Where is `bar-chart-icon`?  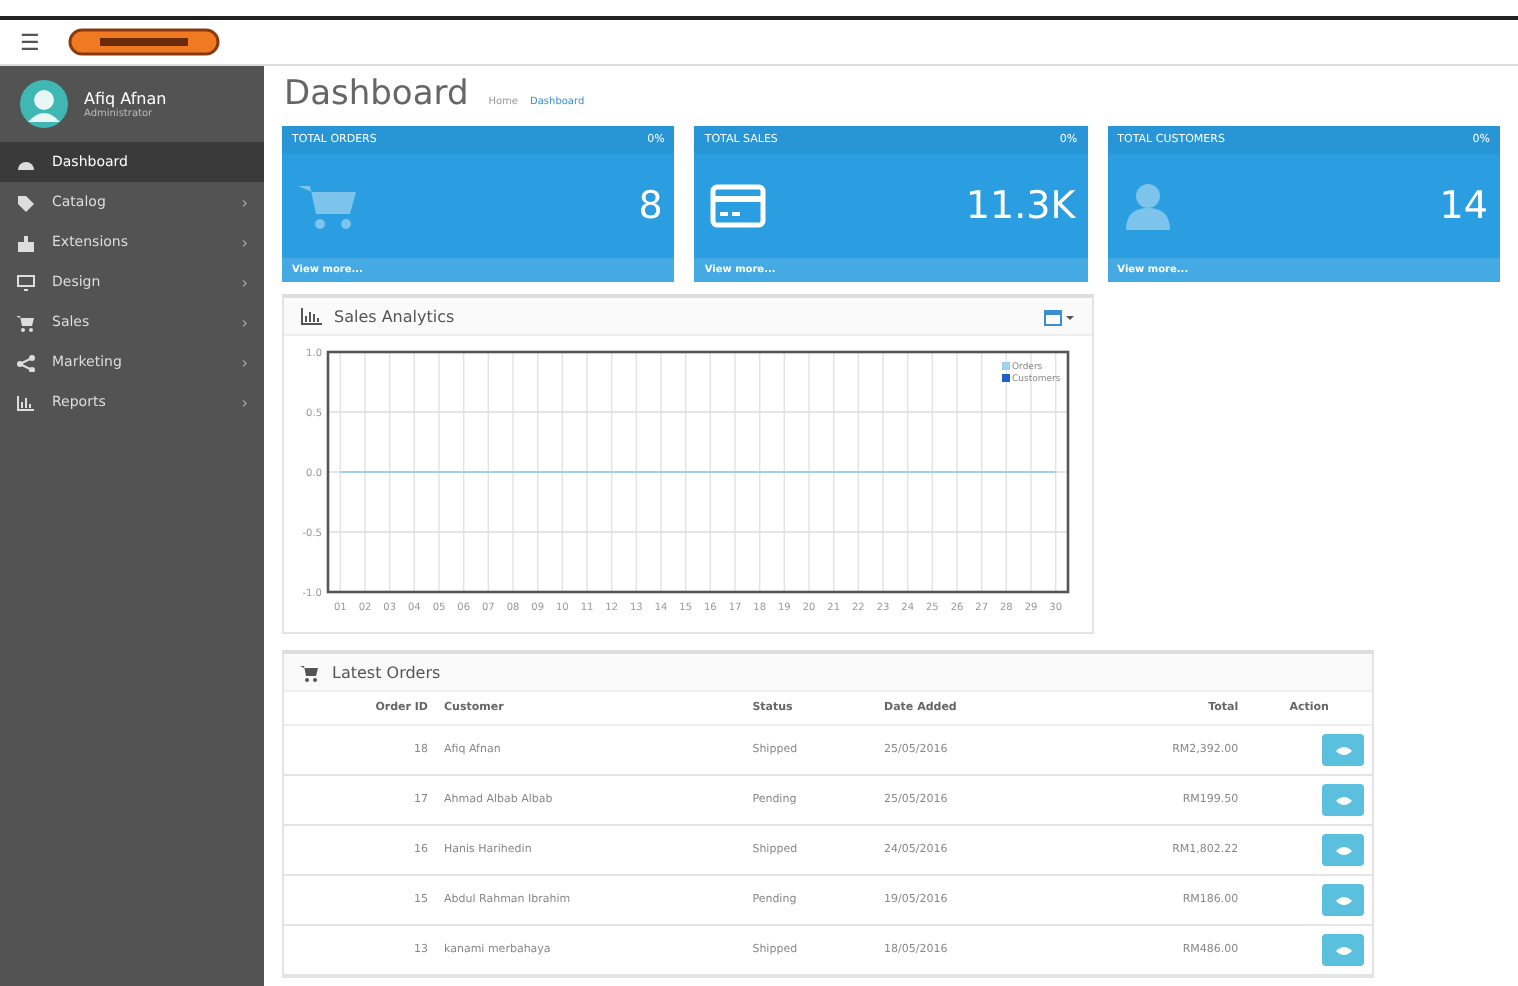 bar-chart-icon is located at coordinates (311, 316).